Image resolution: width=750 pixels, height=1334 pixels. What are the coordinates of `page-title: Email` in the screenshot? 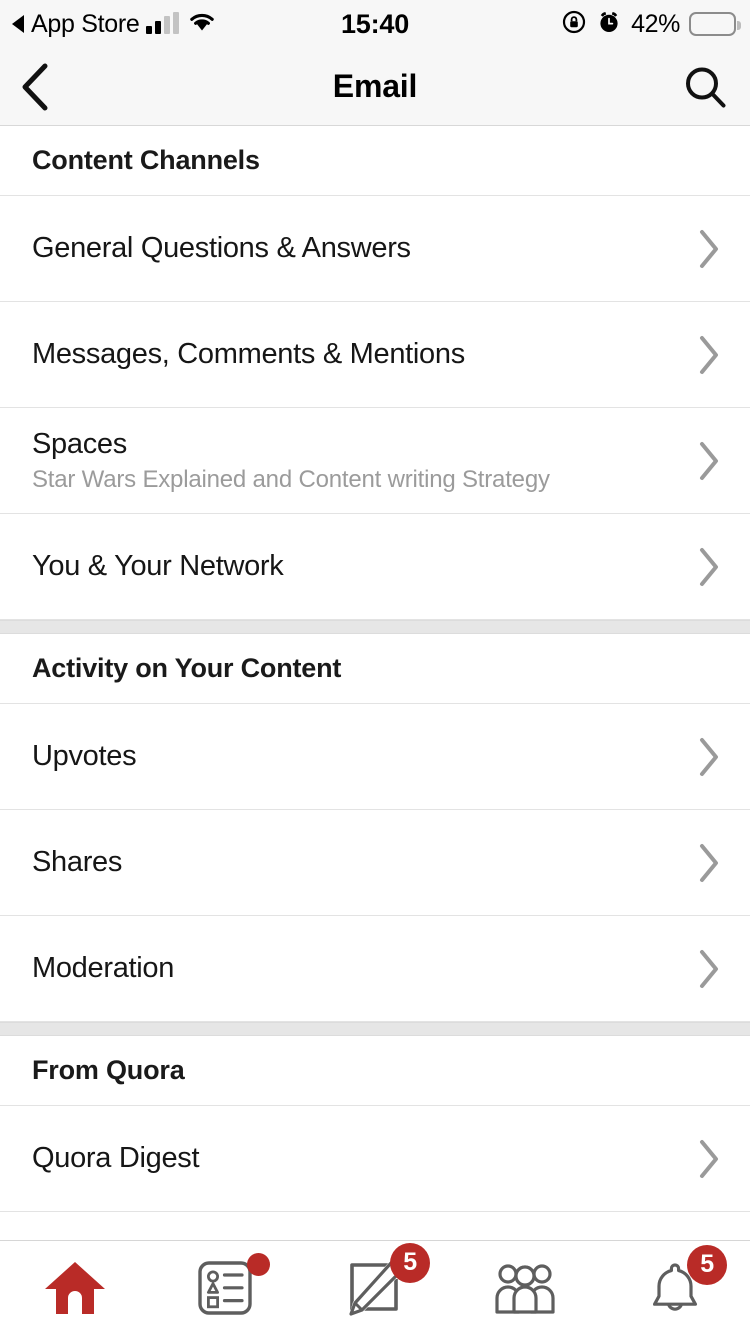 It's located at (375, 86).